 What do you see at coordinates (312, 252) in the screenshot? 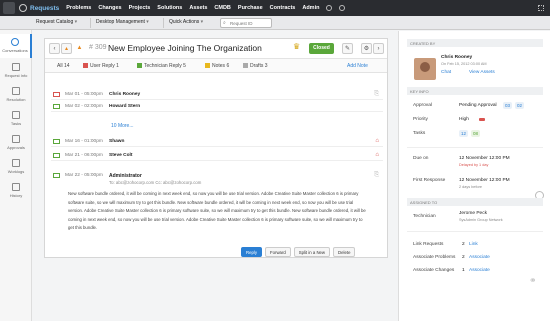
I see `split-button: Split in a New` at bounding box center [312, 252].